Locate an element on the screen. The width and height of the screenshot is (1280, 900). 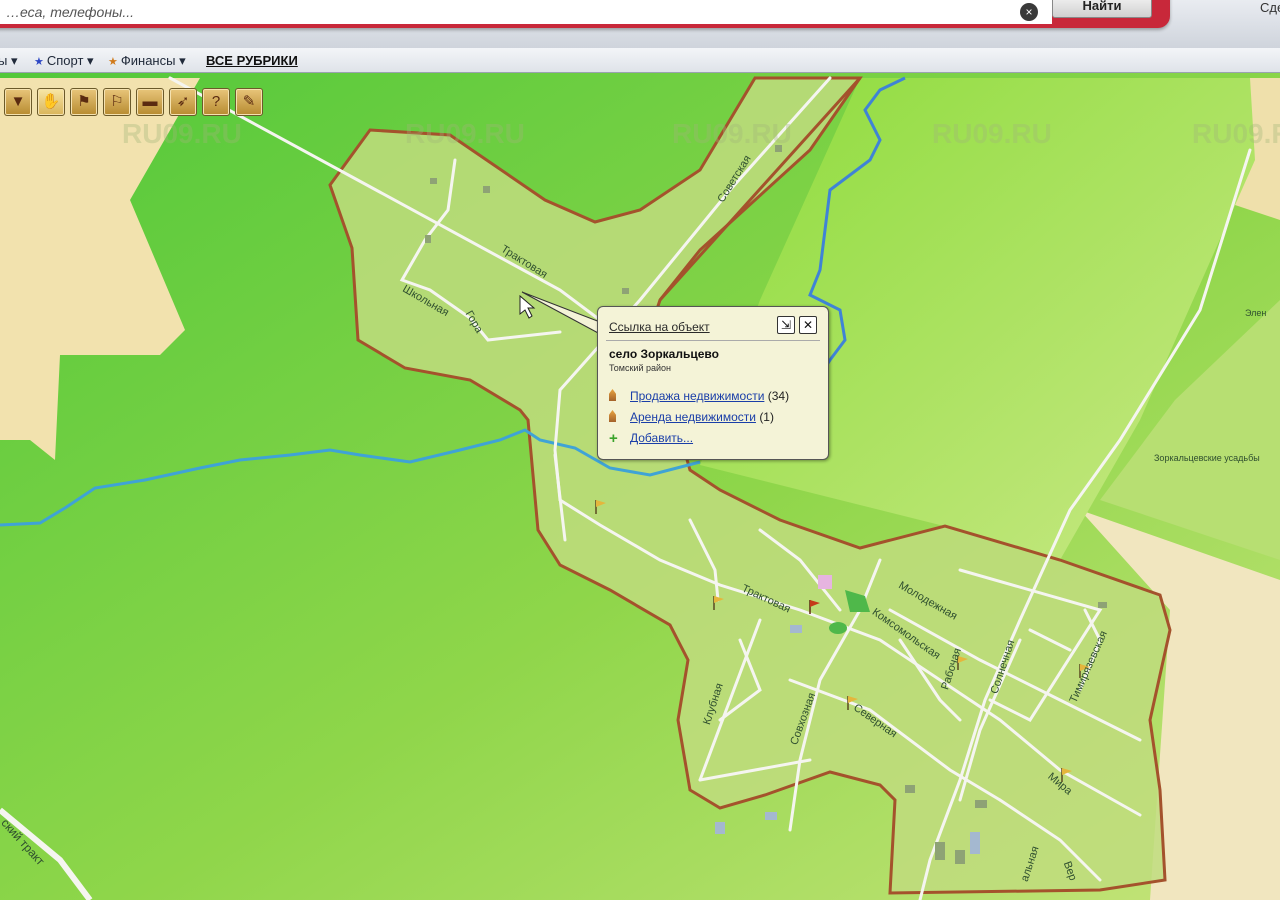
plus-icon: + is located at coordinates (613, 438).